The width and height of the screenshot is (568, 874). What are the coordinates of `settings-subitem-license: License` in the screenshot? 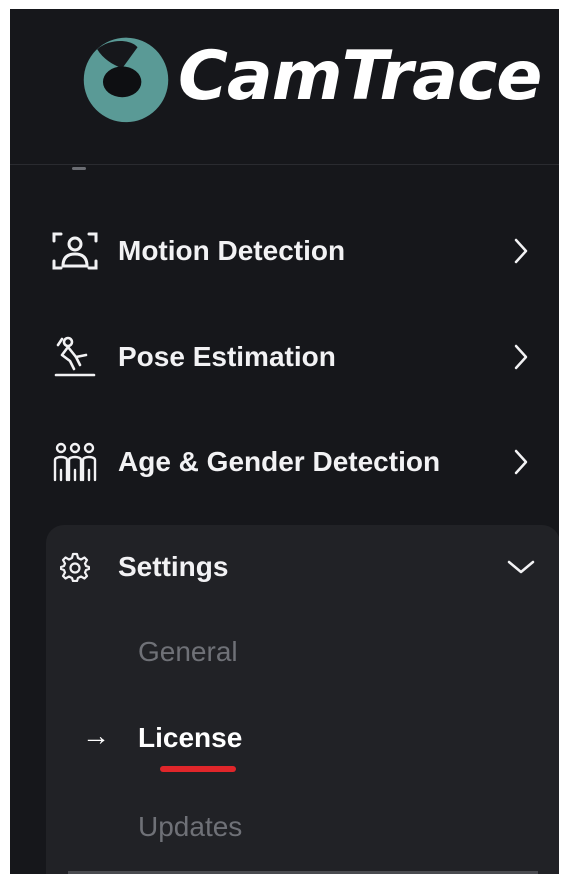 It's located at (190, 738).